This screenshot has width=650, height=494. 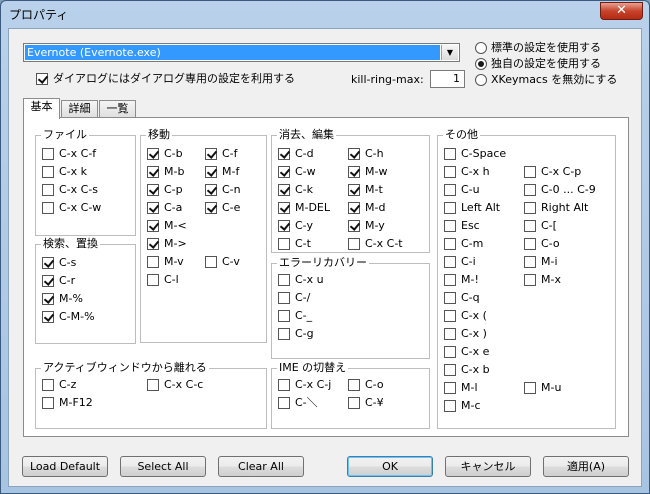 What do you see at coordinates (366, 208) in the screenshot?
I see `checkbox-edit: M-d` at bounding box center [366, 208].